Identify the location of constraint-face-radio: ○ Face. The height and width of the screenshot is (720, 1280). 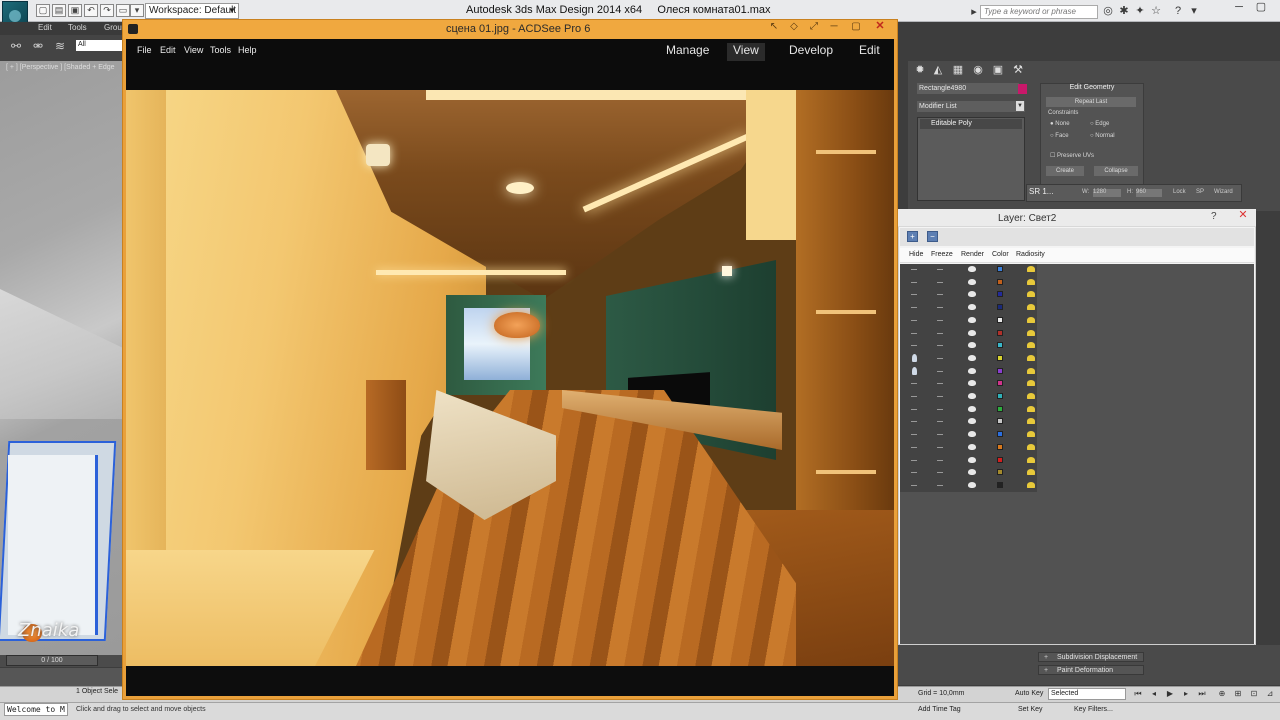
(1059, 136).